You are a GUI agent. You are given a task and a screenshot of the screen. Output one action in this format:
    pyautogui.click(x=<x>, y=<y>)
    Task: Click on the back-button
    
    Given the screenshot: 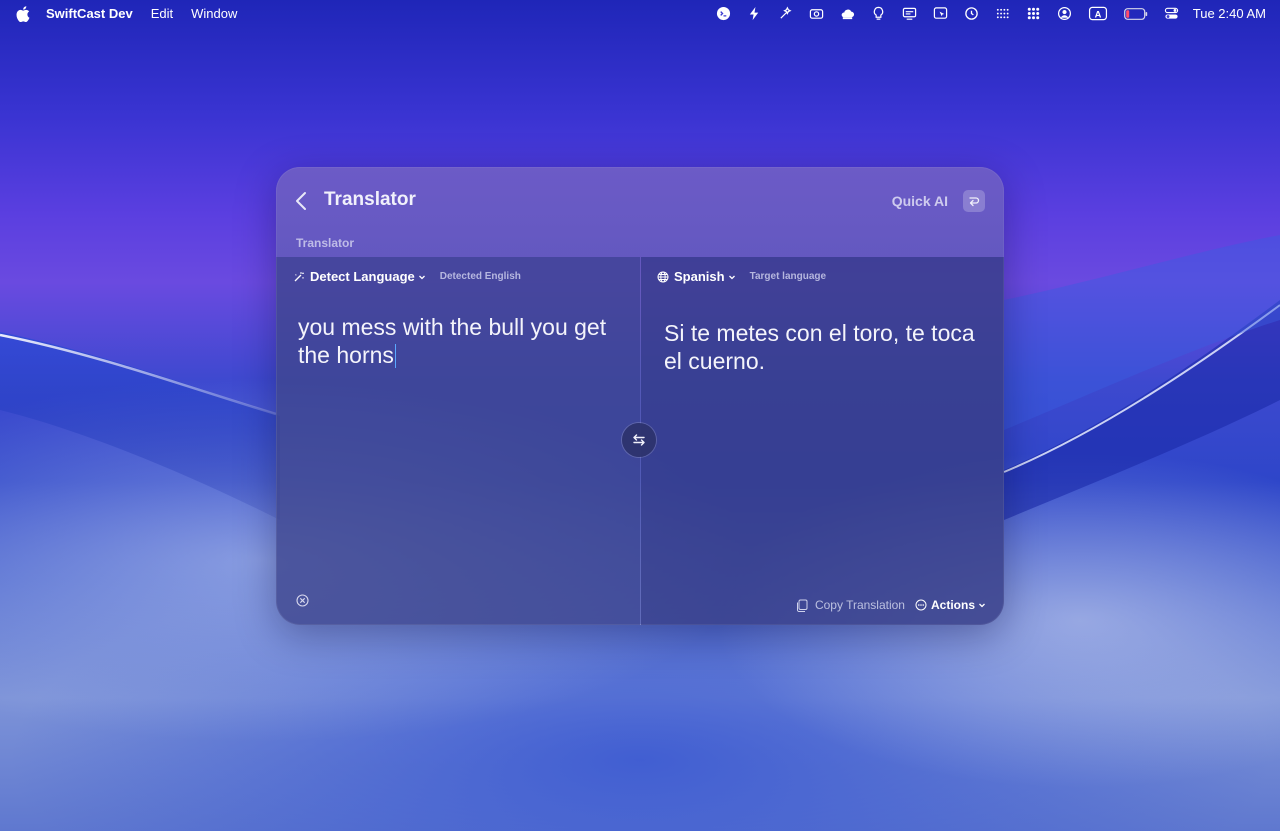 What is the action you would take?
    pyautogui.click(x=301, y=201)
    